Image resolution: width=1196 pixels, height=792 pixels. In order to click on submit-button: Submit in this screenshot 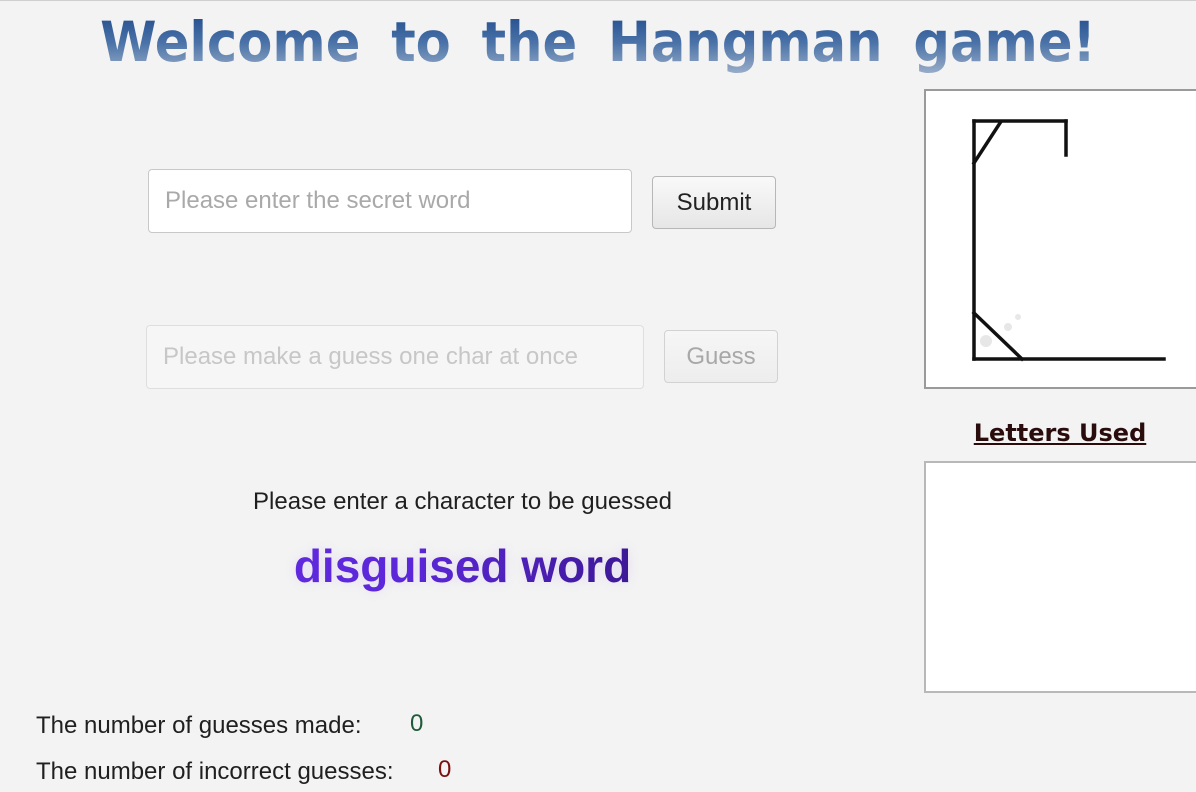, I will do `click(714, 202)`.